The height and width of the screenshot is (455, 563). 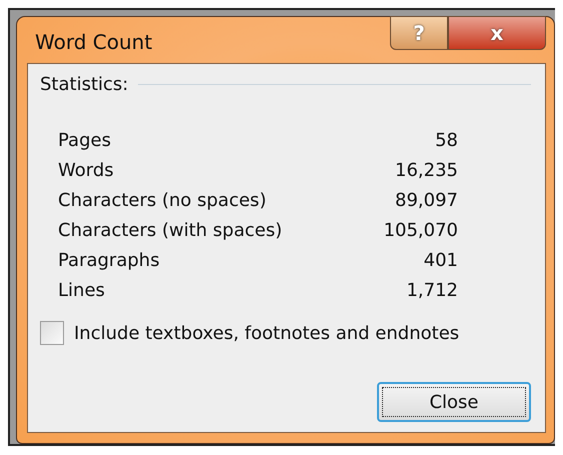 I want to click on statistic-value: 105,070, so click(x=421, y=230).